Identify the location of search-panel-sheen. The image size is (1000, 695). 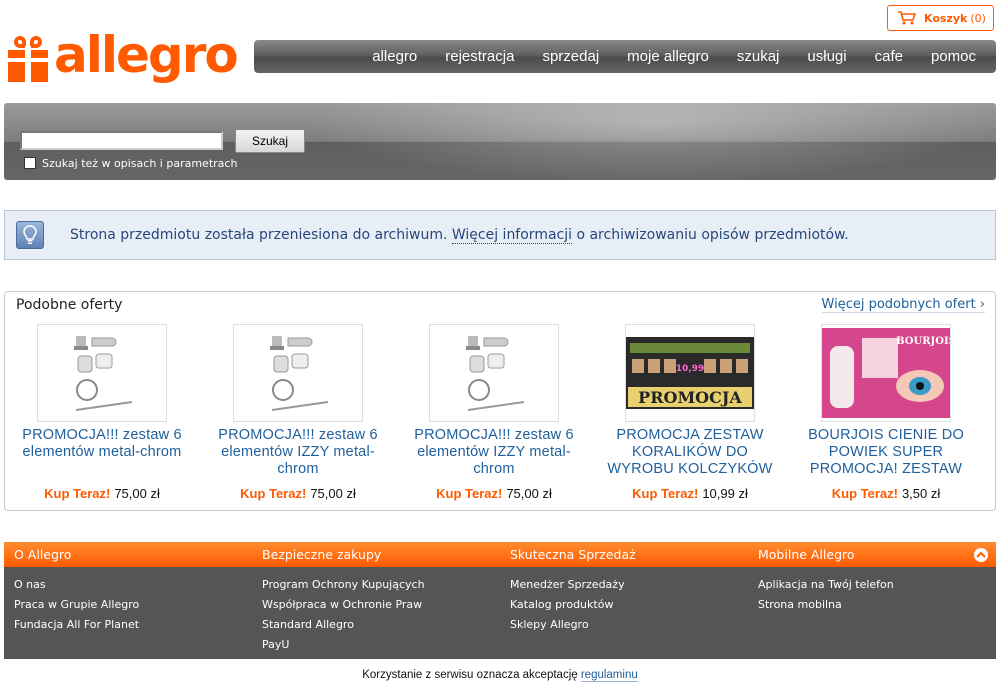
(650, 141).